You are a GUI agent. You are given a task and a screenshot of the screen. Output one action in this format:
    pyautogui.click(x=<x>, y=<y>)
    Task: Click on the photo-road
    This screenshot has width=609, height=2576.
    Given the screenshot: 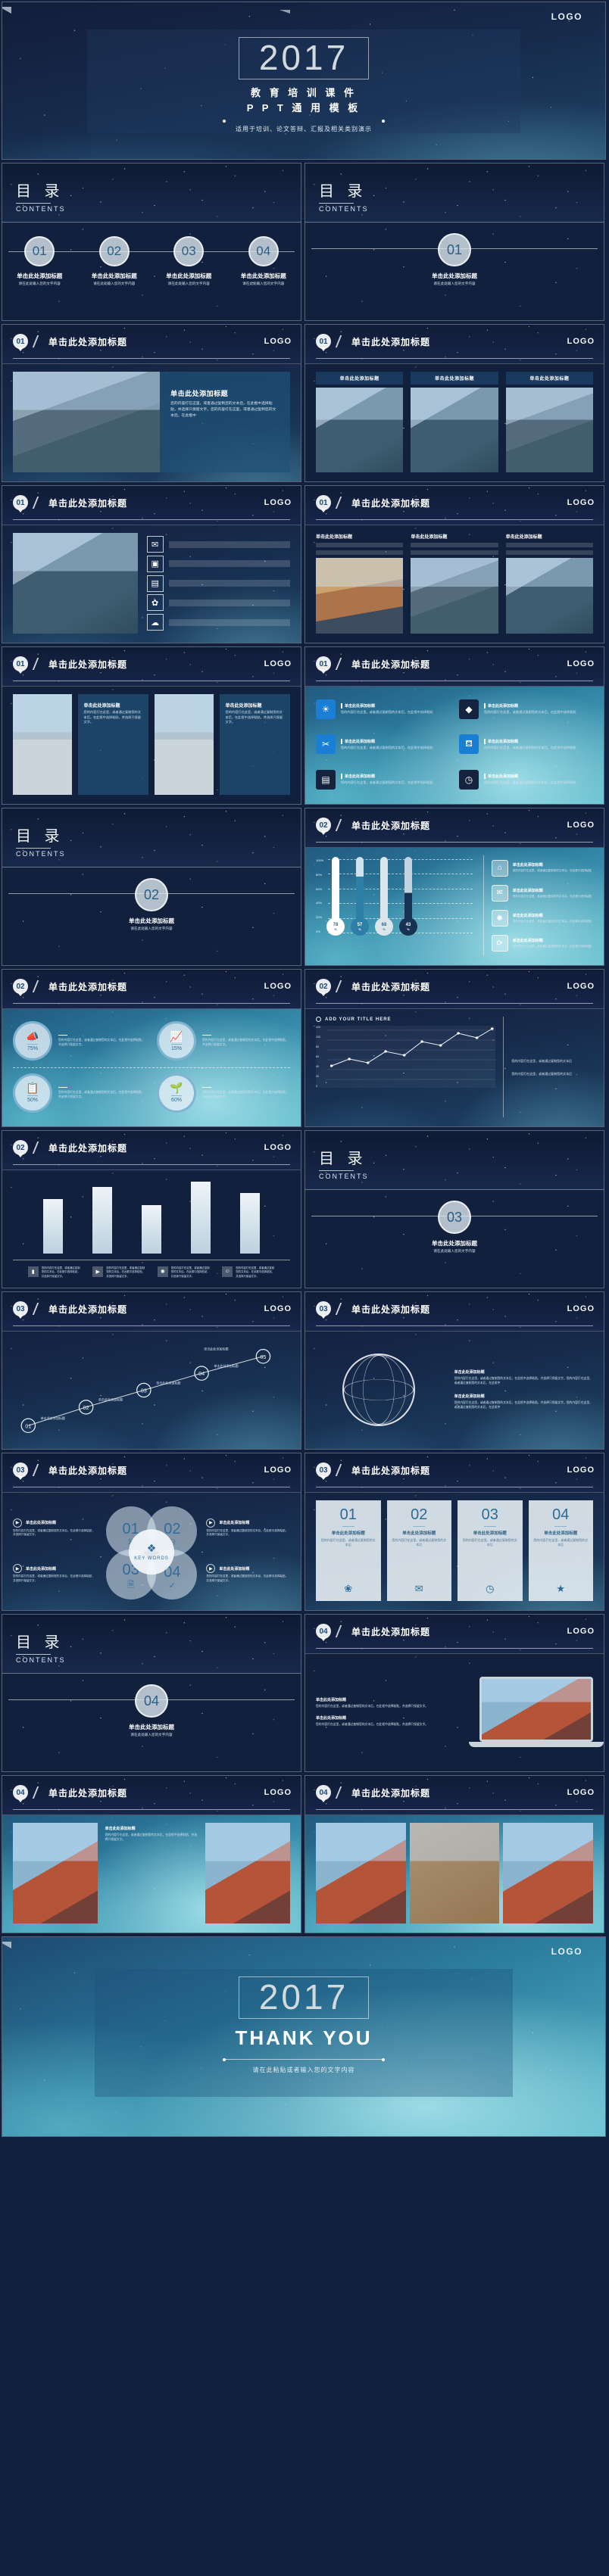 What is the action you would take?
    pyautogui.click(x=75, y=583)
    